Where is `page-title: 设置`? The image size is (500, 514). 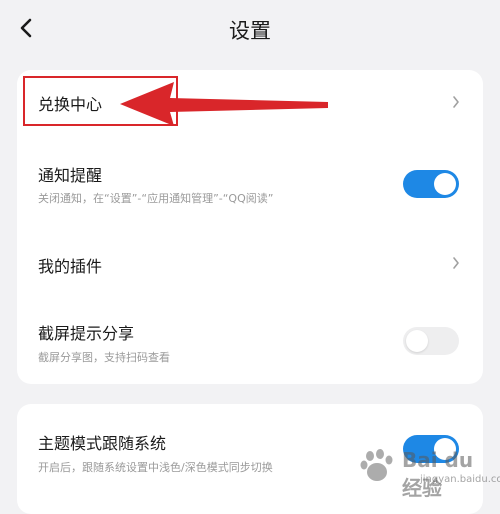 page-title: 设置 is located at coordinates (250, 31).